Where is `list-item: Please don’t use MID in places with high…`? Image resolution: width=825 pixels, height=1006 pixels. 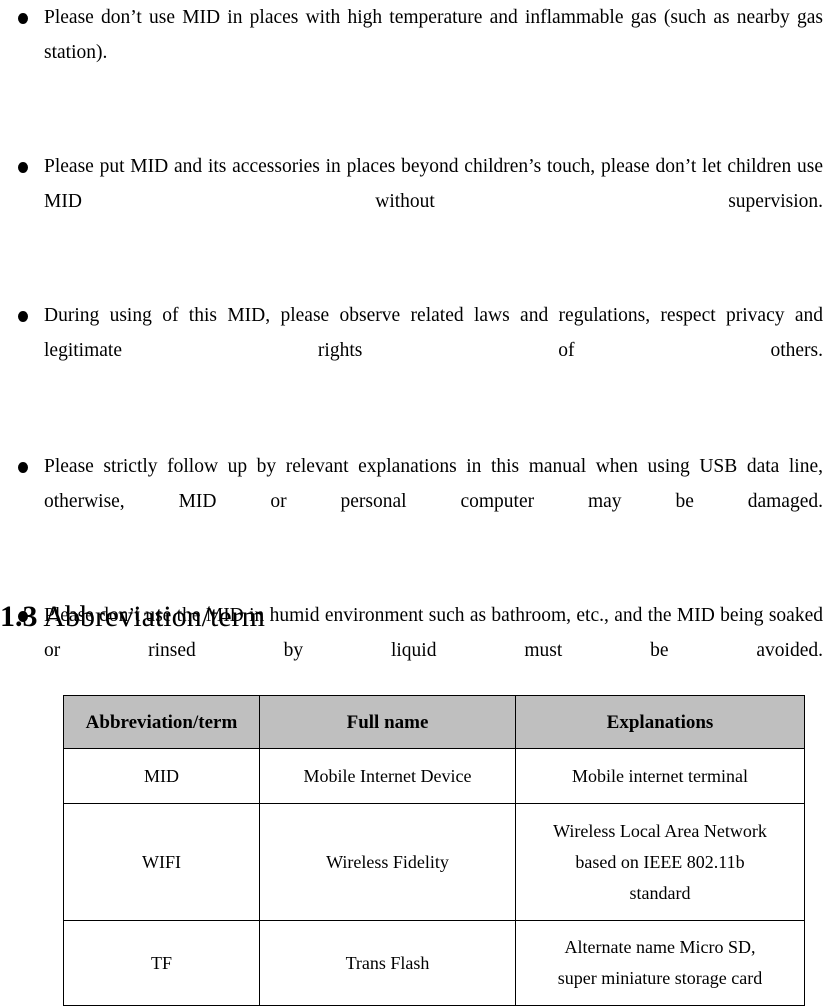 list-item: Please don’t use MID in places with high… is located at coordinates (412, 52).